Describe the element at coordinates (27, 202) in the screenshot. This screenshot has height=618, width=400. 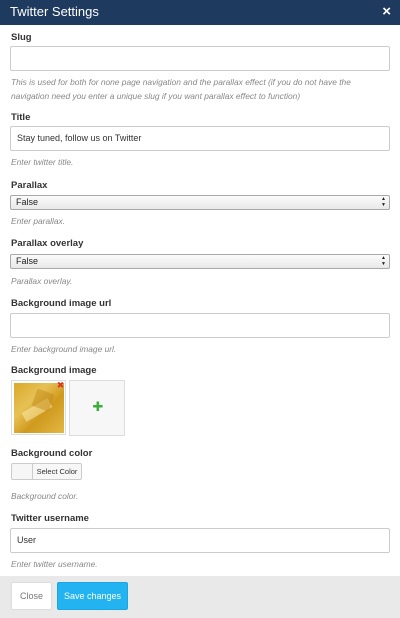
I see `parallax-select-value: False` at that location.